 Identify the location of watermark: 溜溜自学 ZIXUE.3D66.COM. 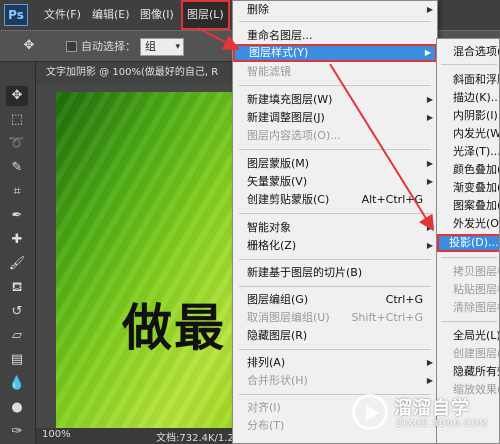
(423, 414).